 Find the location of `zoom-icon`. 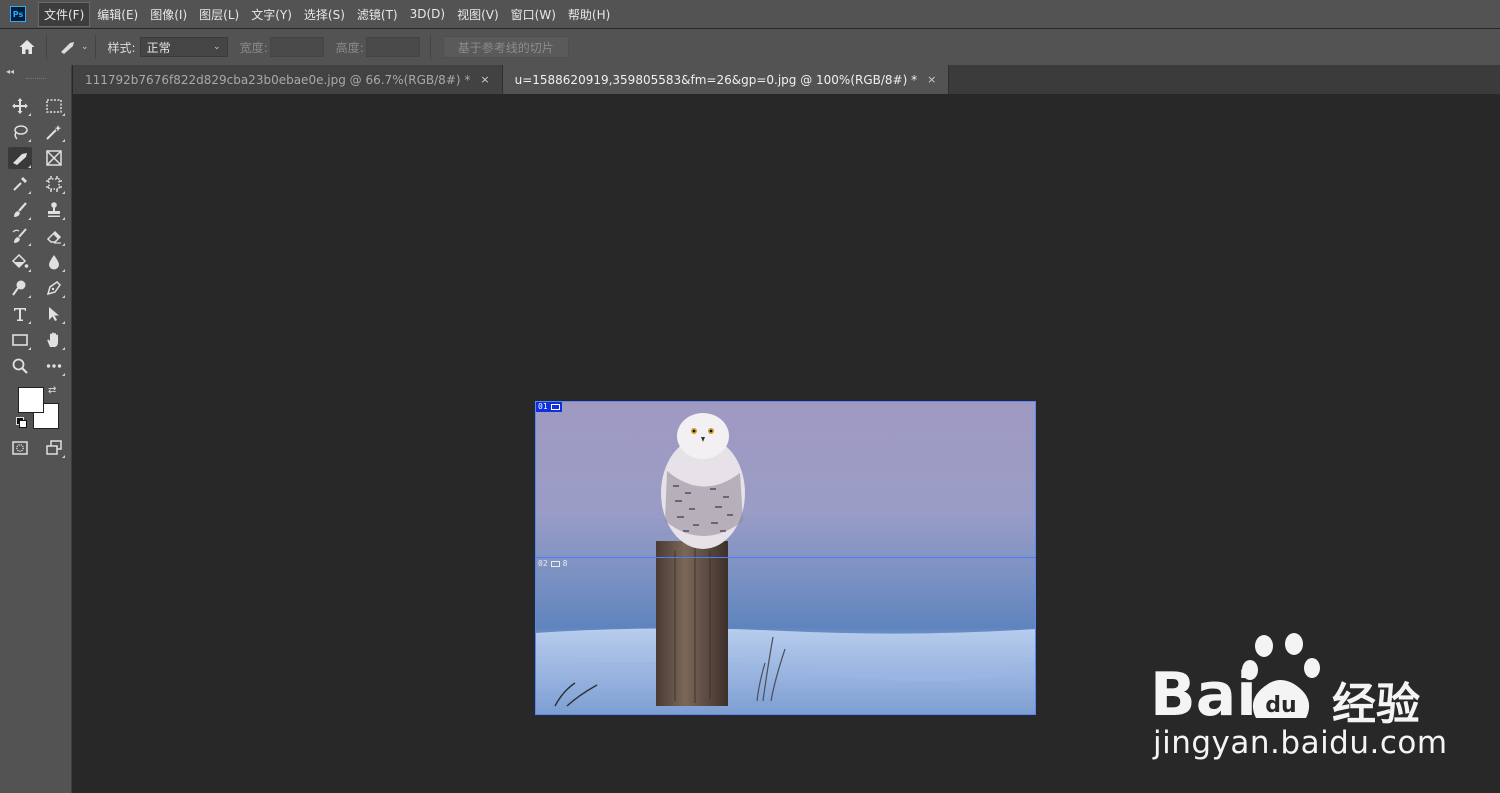

zoom-icon is located at coordinates (20, 366).